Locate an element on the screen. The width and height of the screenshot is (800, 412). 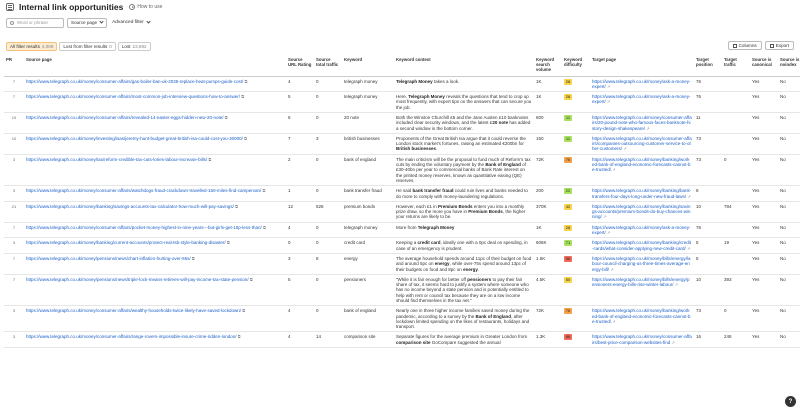
pr-cell: 3 is located at coordinates (14, 170).